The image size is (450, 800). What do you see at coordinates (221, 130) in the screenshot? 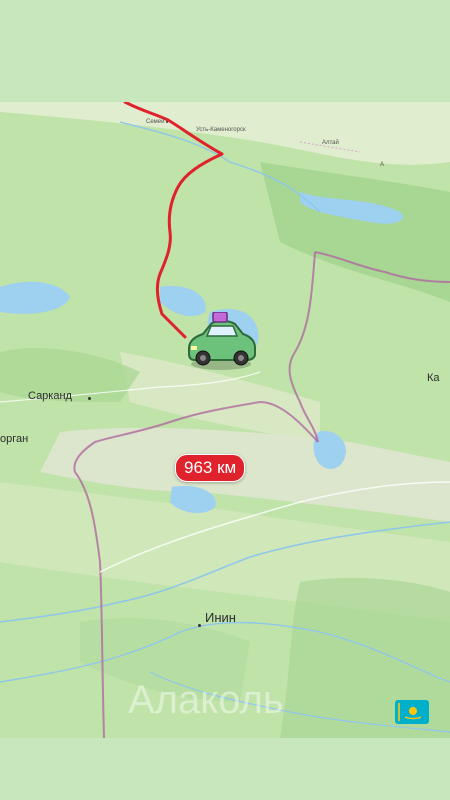
I see `place-label-ust-kamenogorsk: Усть-Каменогорск` at bounding box center [221, 130].